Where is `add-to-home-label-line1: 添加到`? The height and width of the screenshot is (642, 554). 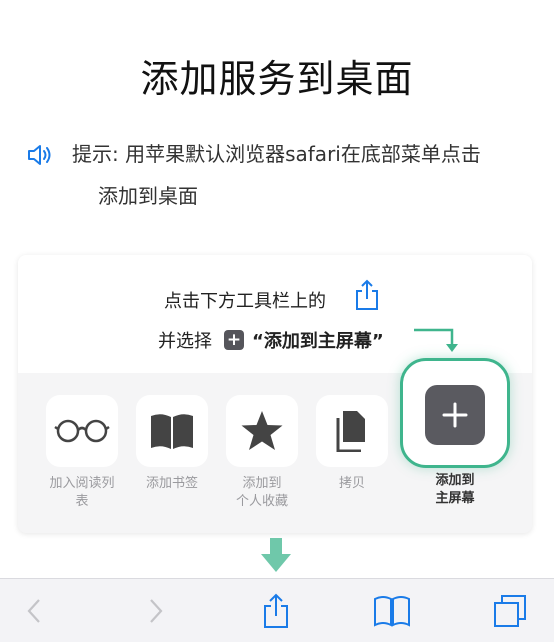 add-to-home-label-line1: 添加到 is located at coordinates (455, 480).